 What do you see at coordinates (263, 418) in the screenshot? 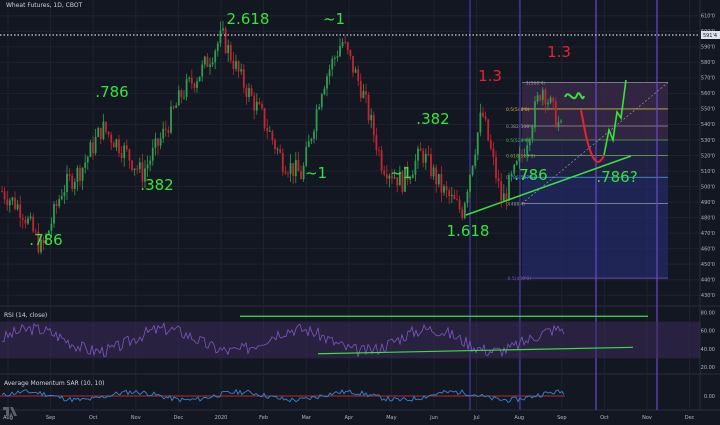
I see `x-axis-tick-label: Feb` at bounding box center [263, 418].